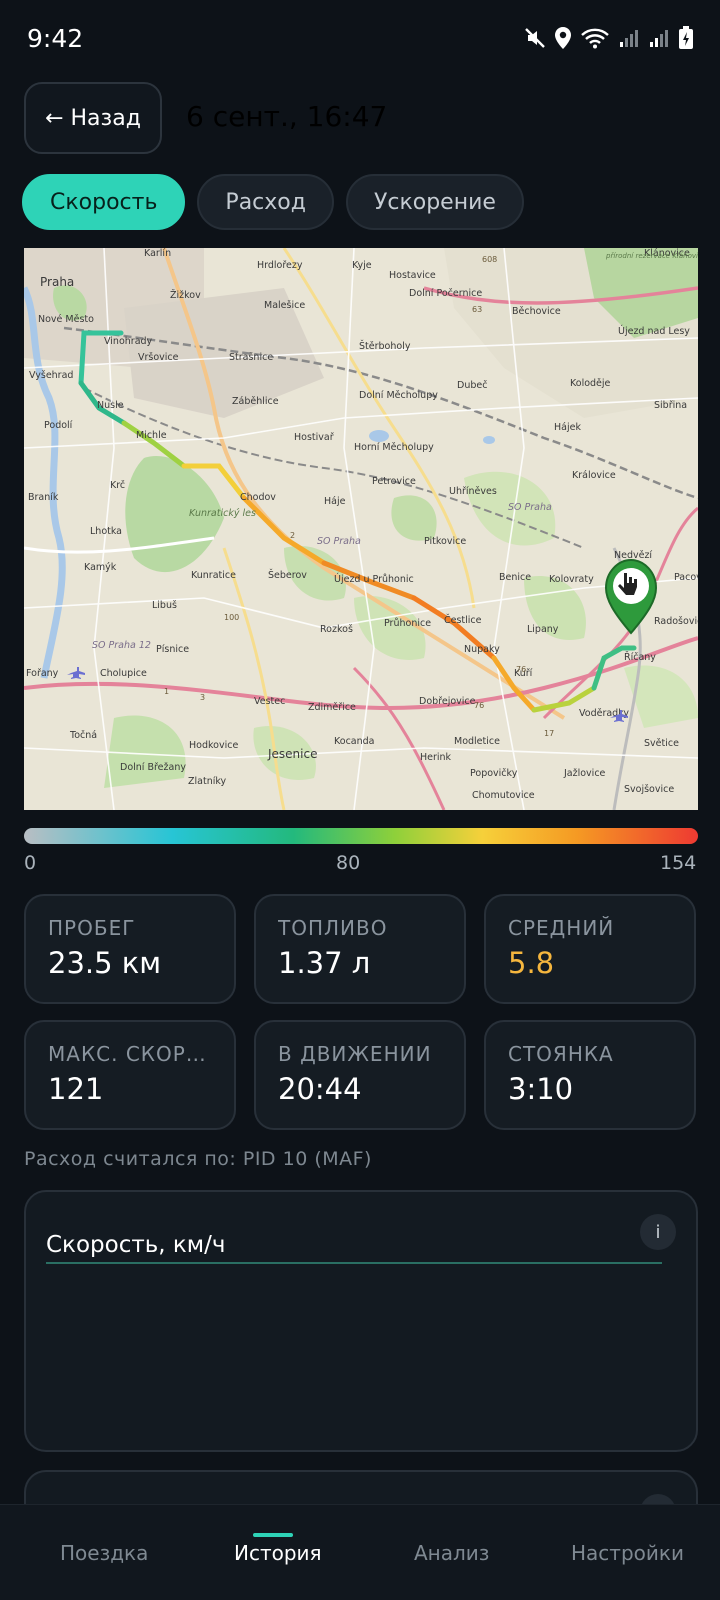 This screenshot has height=1600, width=720. I want to click on scale-mid-label: 80, so click(348, 863).